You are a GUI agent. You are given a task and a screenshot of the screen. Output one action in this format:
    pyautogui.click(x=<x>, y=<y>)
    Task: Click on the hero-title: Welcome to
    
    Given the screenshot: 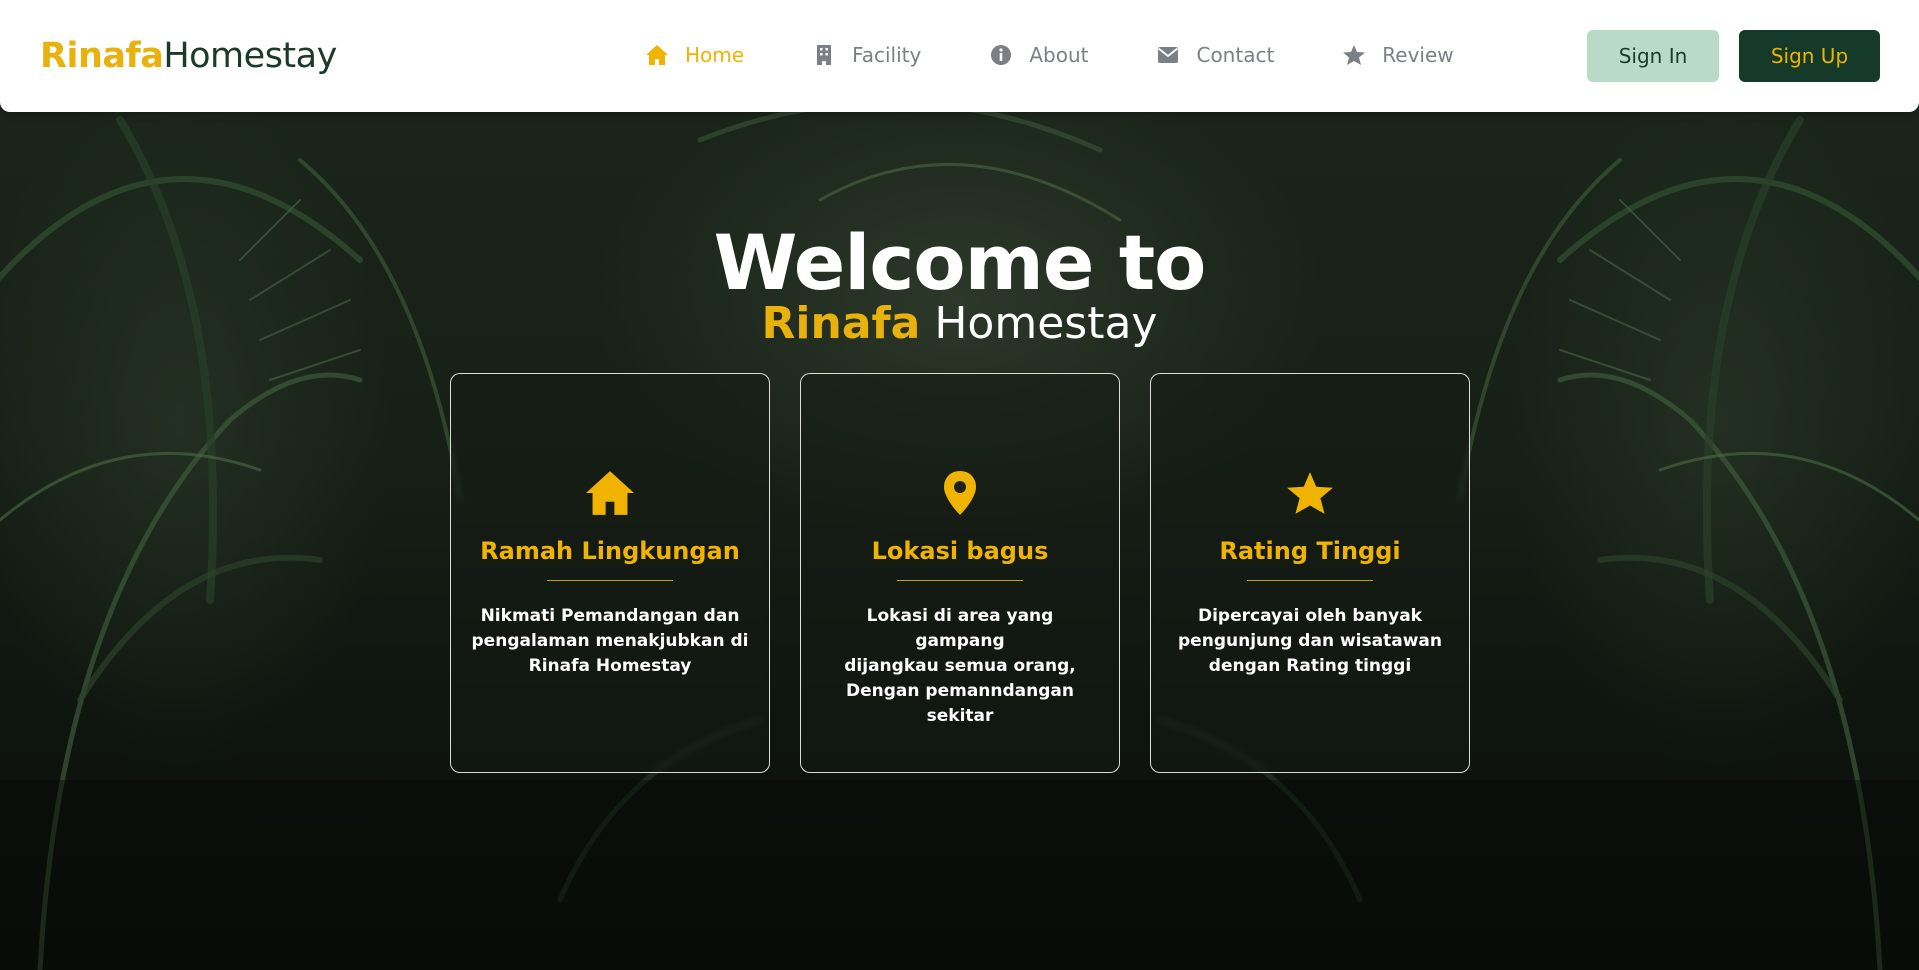 What is the action you would take?
    pyautogui.click(x=960, y=262)
    